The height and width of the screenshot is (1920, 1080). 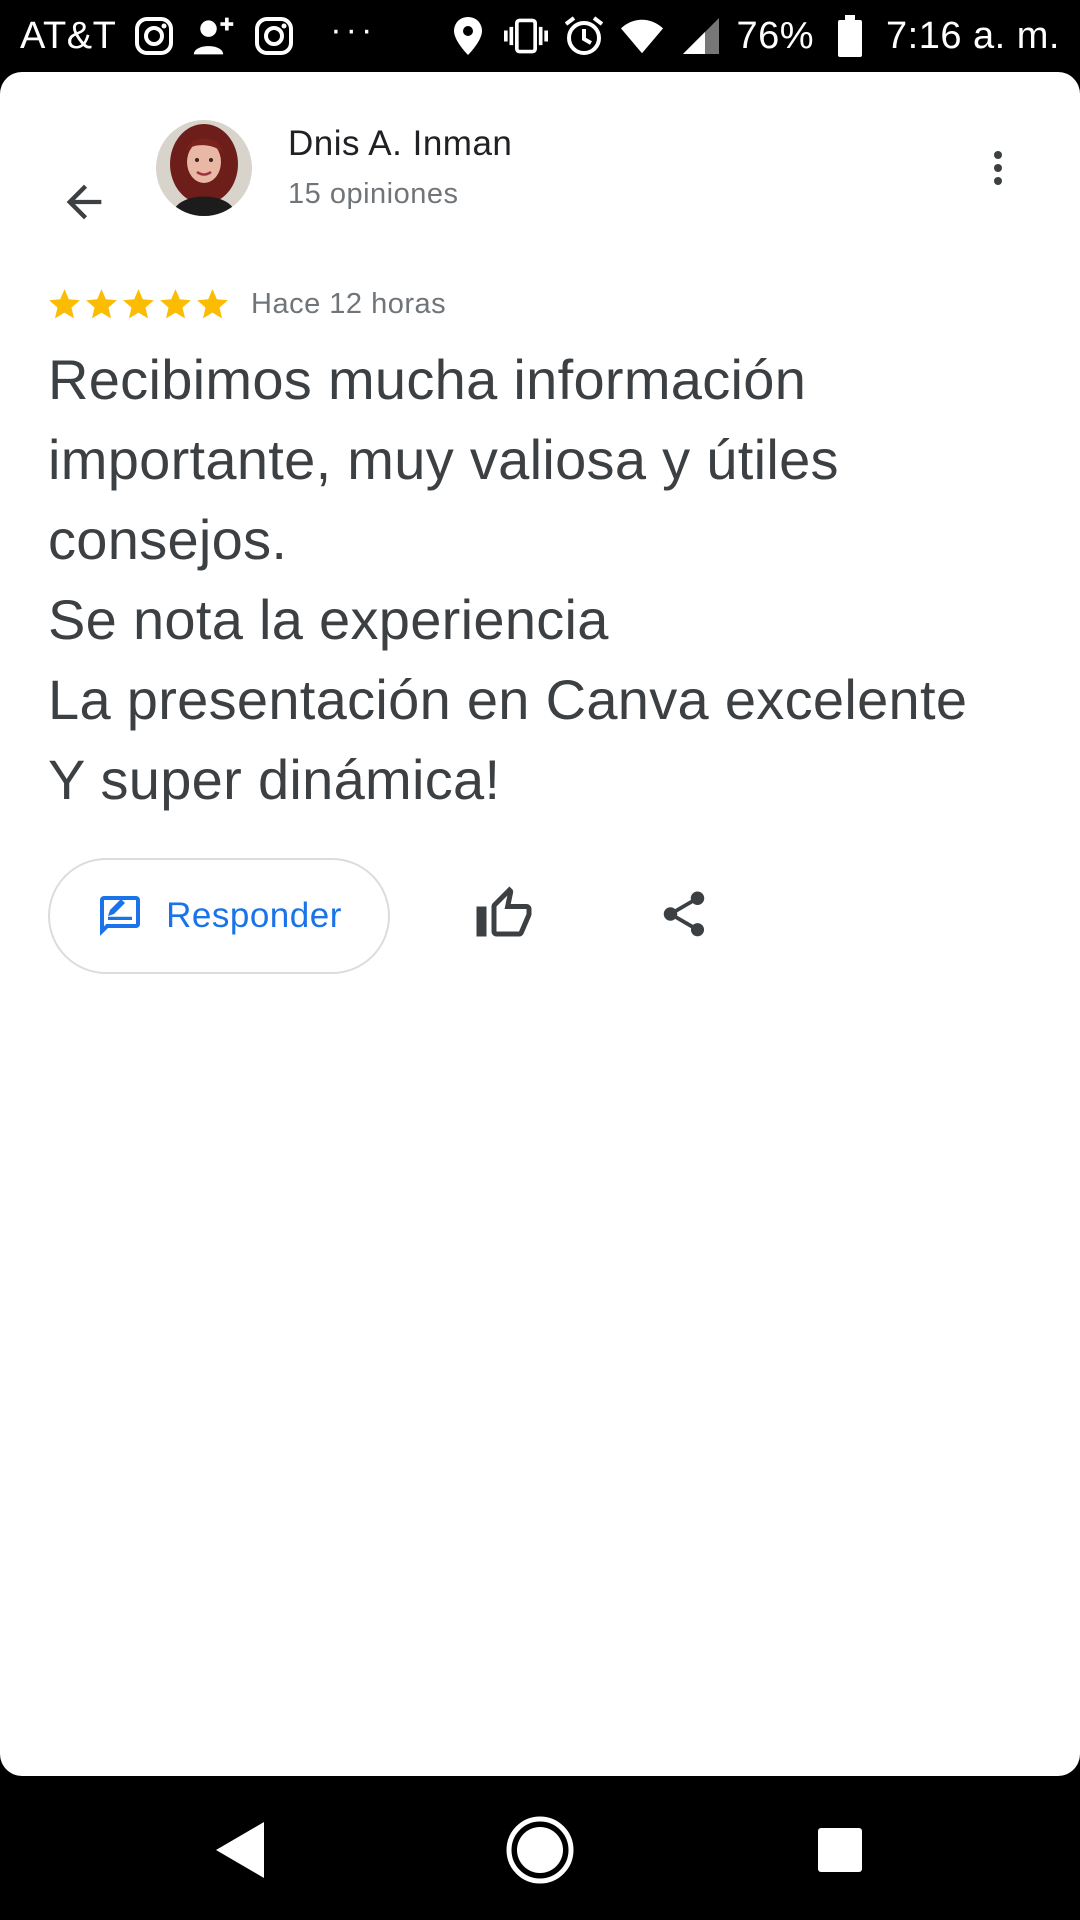 I want to click on more-notifications-icon: ···, so click(x=353, y=29).